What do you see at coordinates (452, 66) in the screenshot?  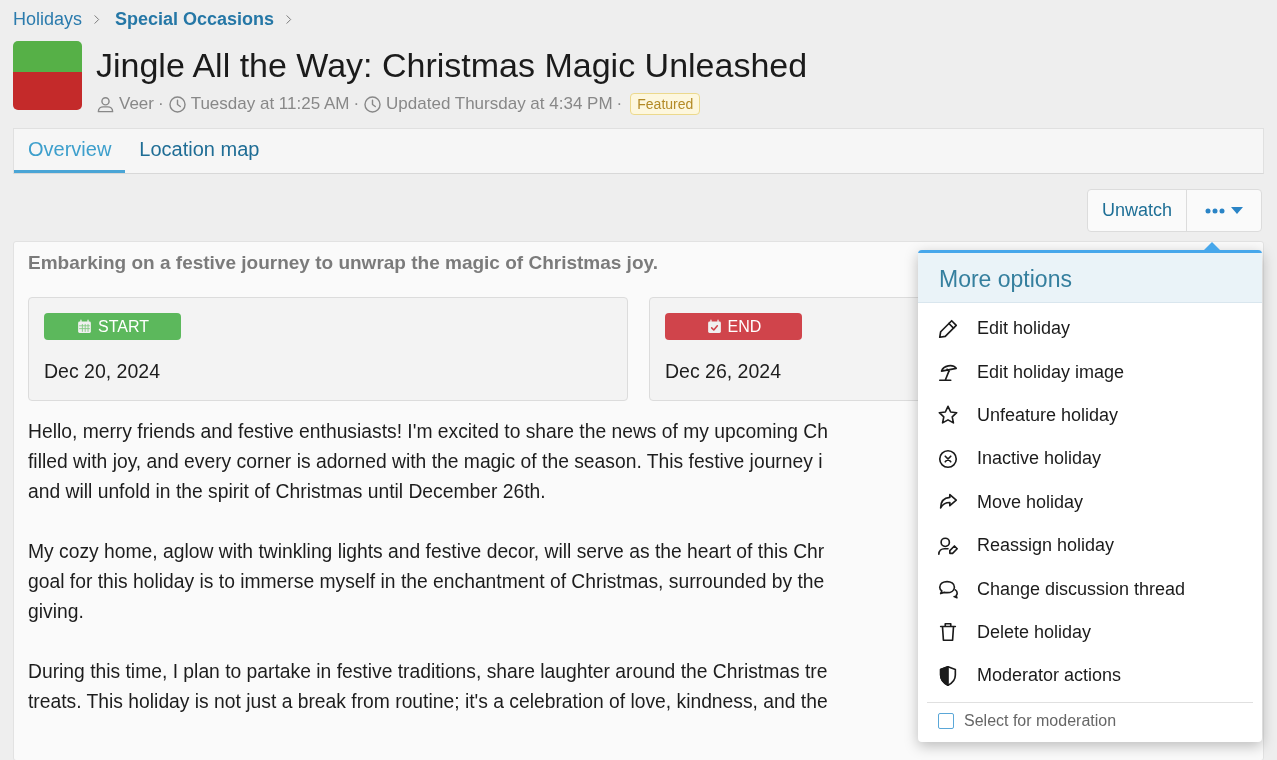 I see `page-title: Jingle All the Way: Christmas Magic Unleashed` at bounding box center [452, 66].